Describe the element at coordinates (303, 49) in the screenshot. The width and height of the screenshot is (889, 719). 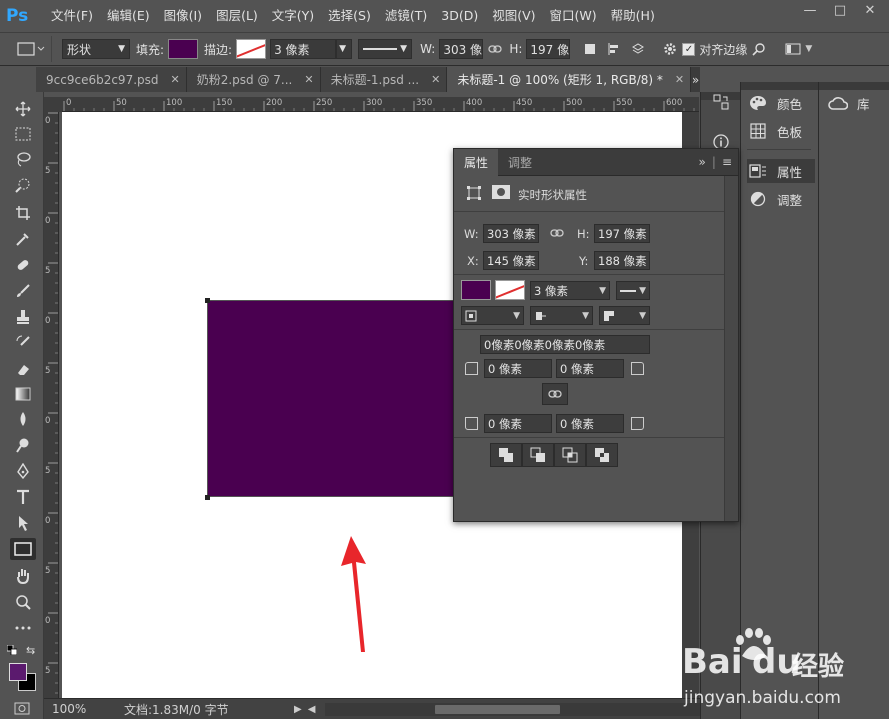
I see `stroke-width-input: 3 像素` at that location.